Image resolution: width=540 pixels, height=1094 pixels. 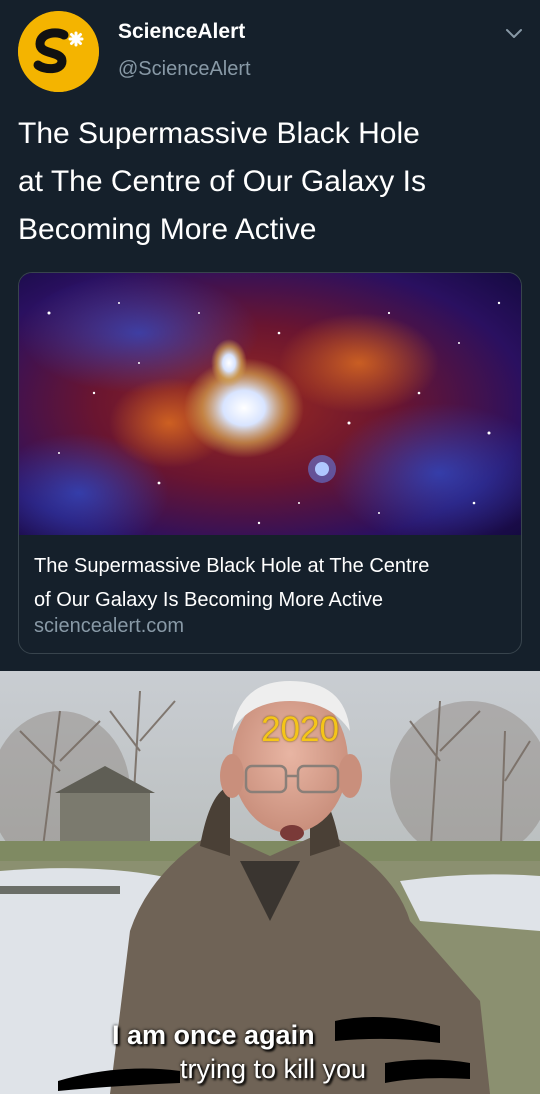 I want to click on author-name: ScienceAlert, so click(x=181, y=32).